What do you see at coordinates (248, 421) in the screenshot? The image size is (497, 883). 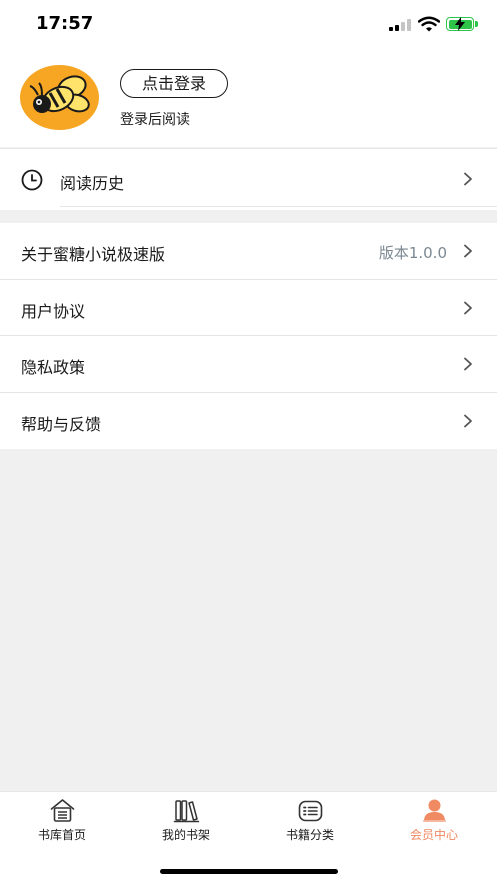 I see `menu-item-help-feedback: 帮助与反馈` at bounding box center [248, 421].